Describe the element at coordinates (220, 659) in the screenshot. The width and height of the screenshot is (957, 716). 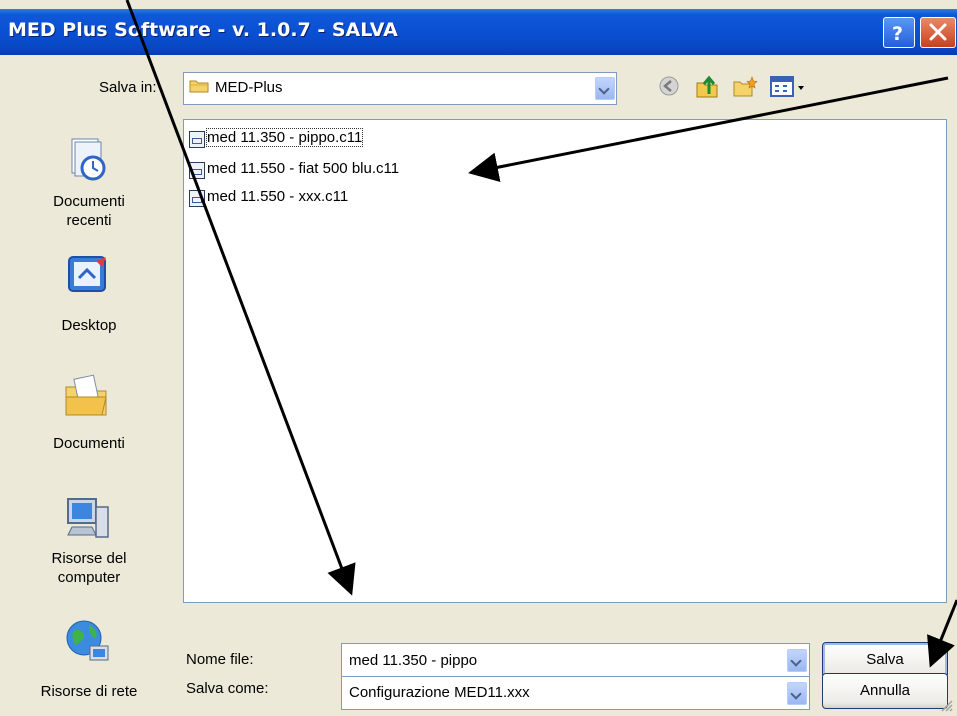
I see `filename-label: Nome file:` at that location.